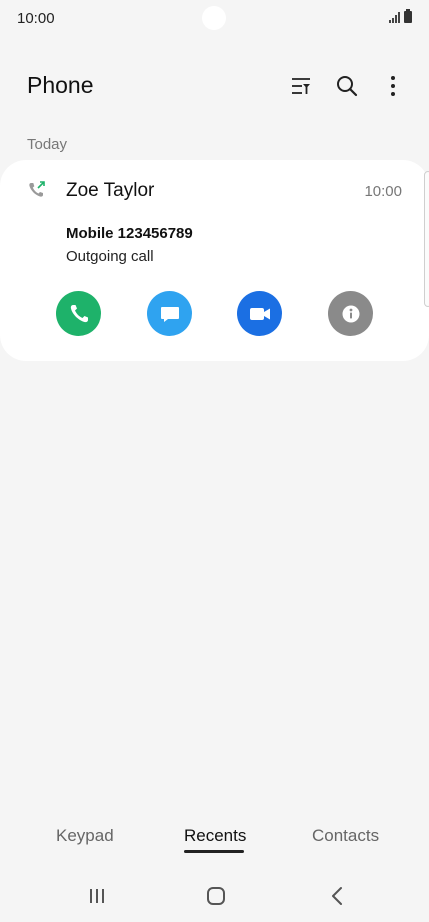 The width and height of the screenshot is (429, 922). What do you see at coordinates (47, 144) in the screenshot?
I see `section-label-today: Today` at bounding box center [47, 144].